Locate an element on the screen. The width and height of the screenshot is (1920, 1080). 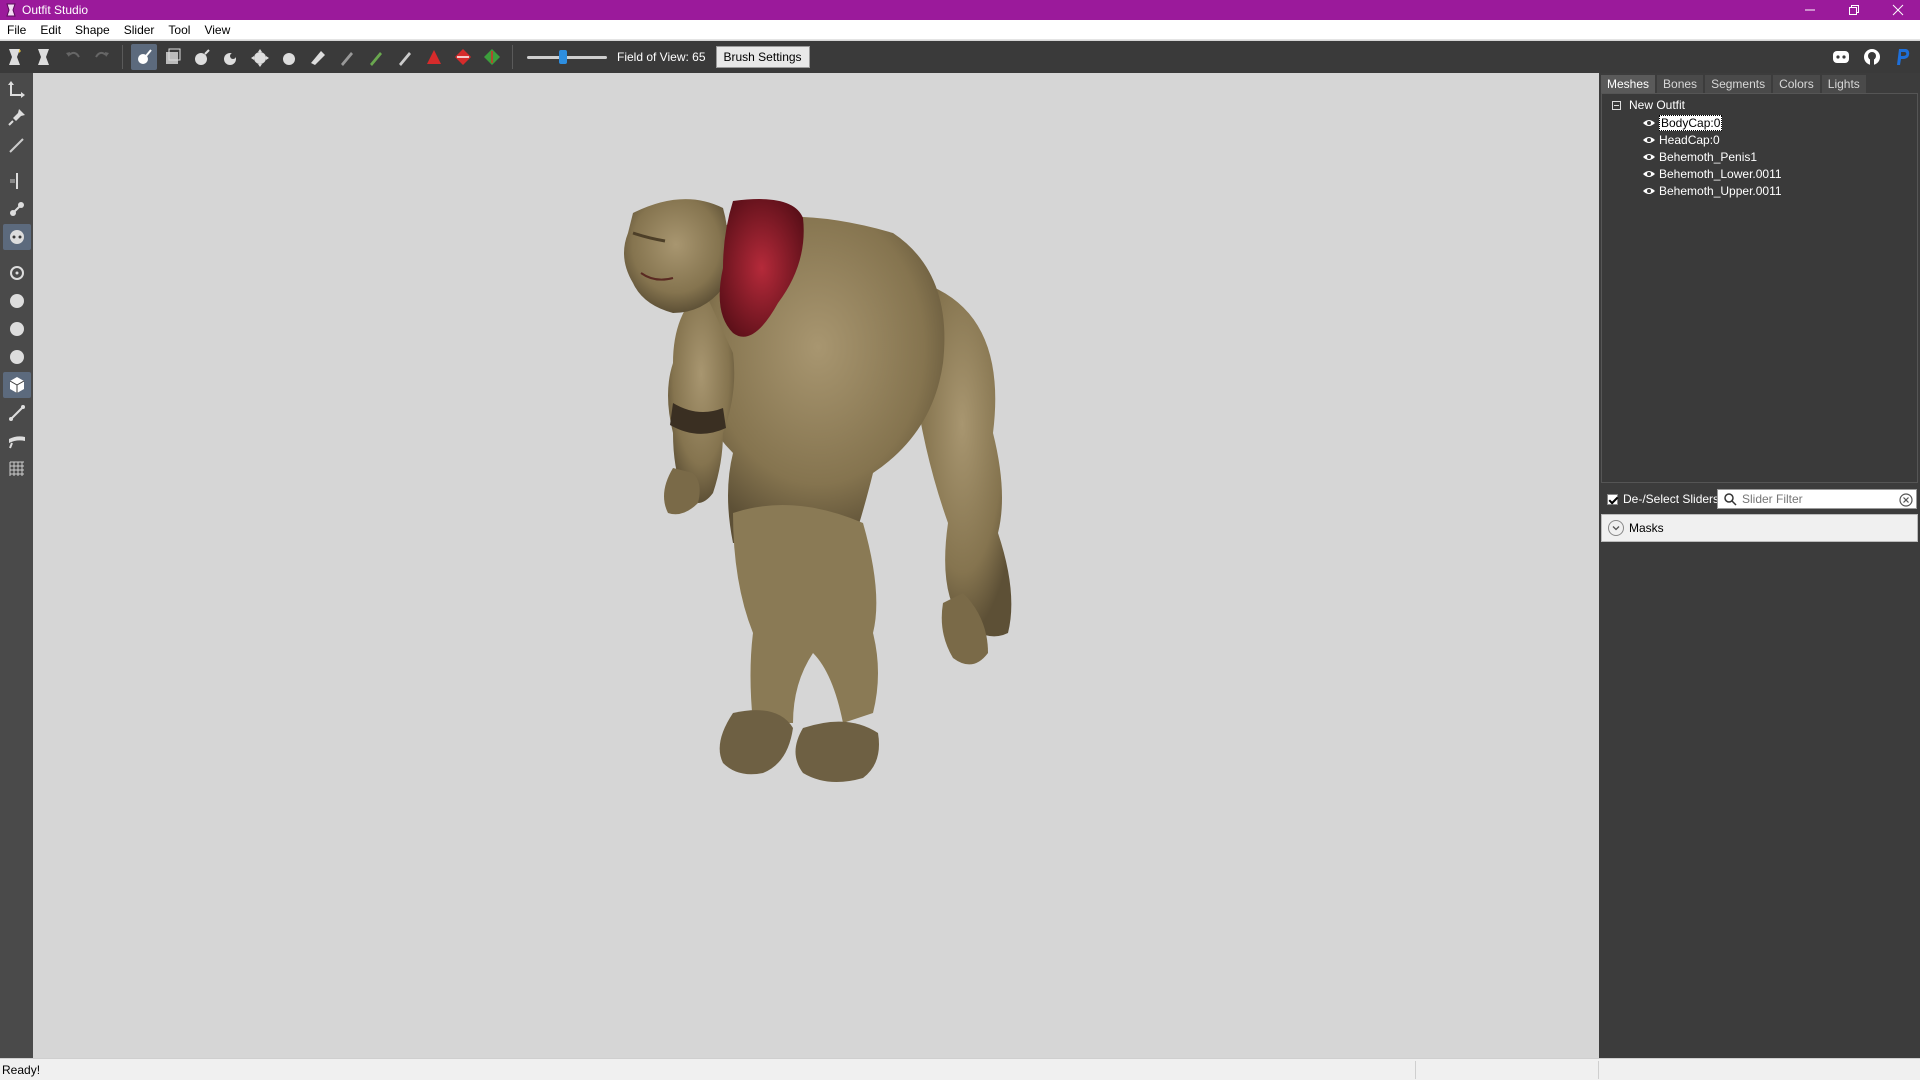
github-icon is located at coordinates (1872, 57).